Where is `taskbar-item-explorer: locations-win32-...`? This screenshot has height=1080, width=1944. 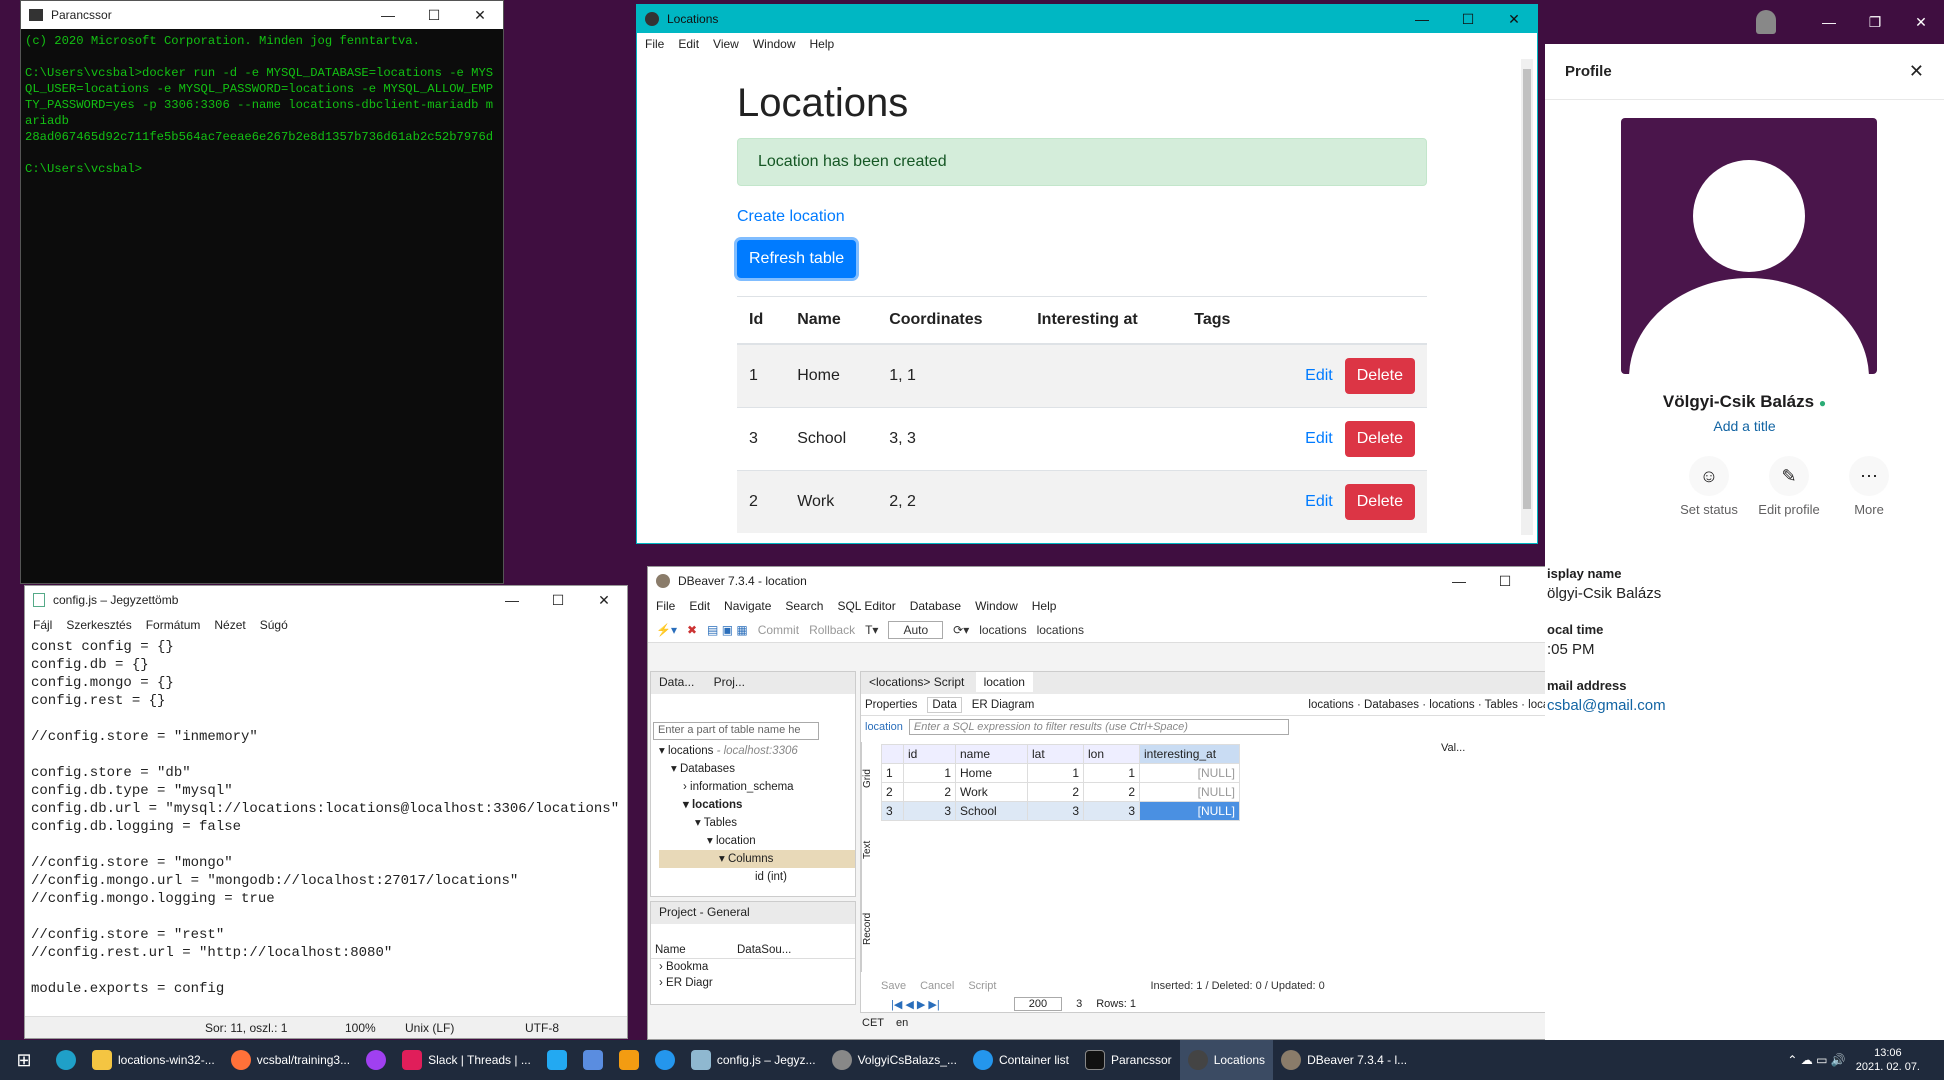 taskbar-item-explorer: locations-win32-... is located at coordinates (153, 1060).